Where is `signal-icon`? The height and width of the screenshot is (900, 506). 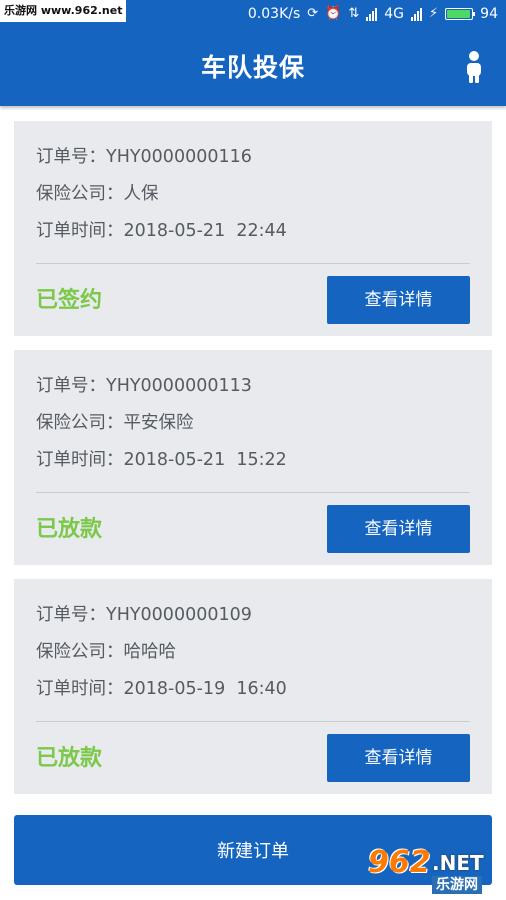
signal-icon is located at coordinates (372, 14).